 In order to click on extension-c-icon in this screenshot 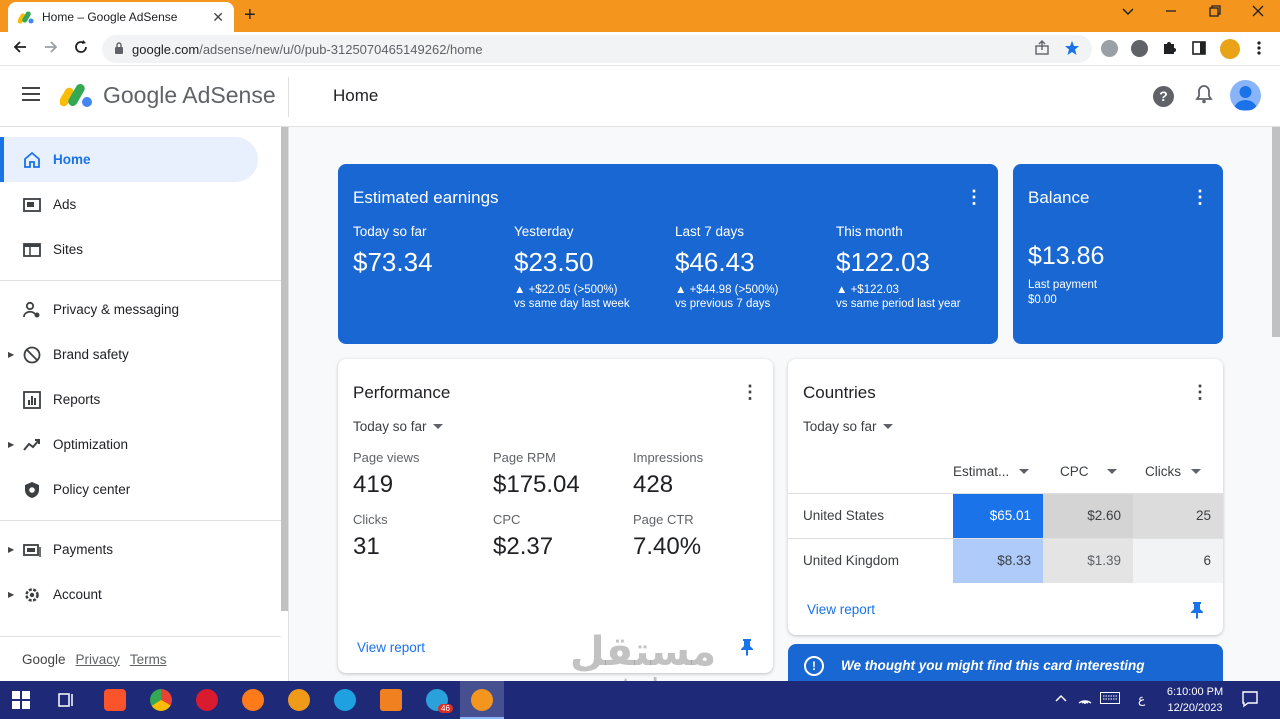, I will do `click(1109, 48)`.